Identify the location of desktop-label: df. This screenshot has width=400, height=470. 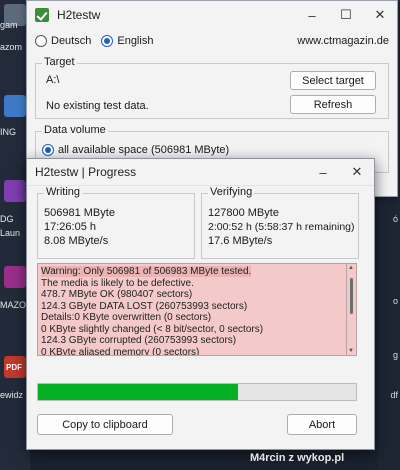
(394, 395).